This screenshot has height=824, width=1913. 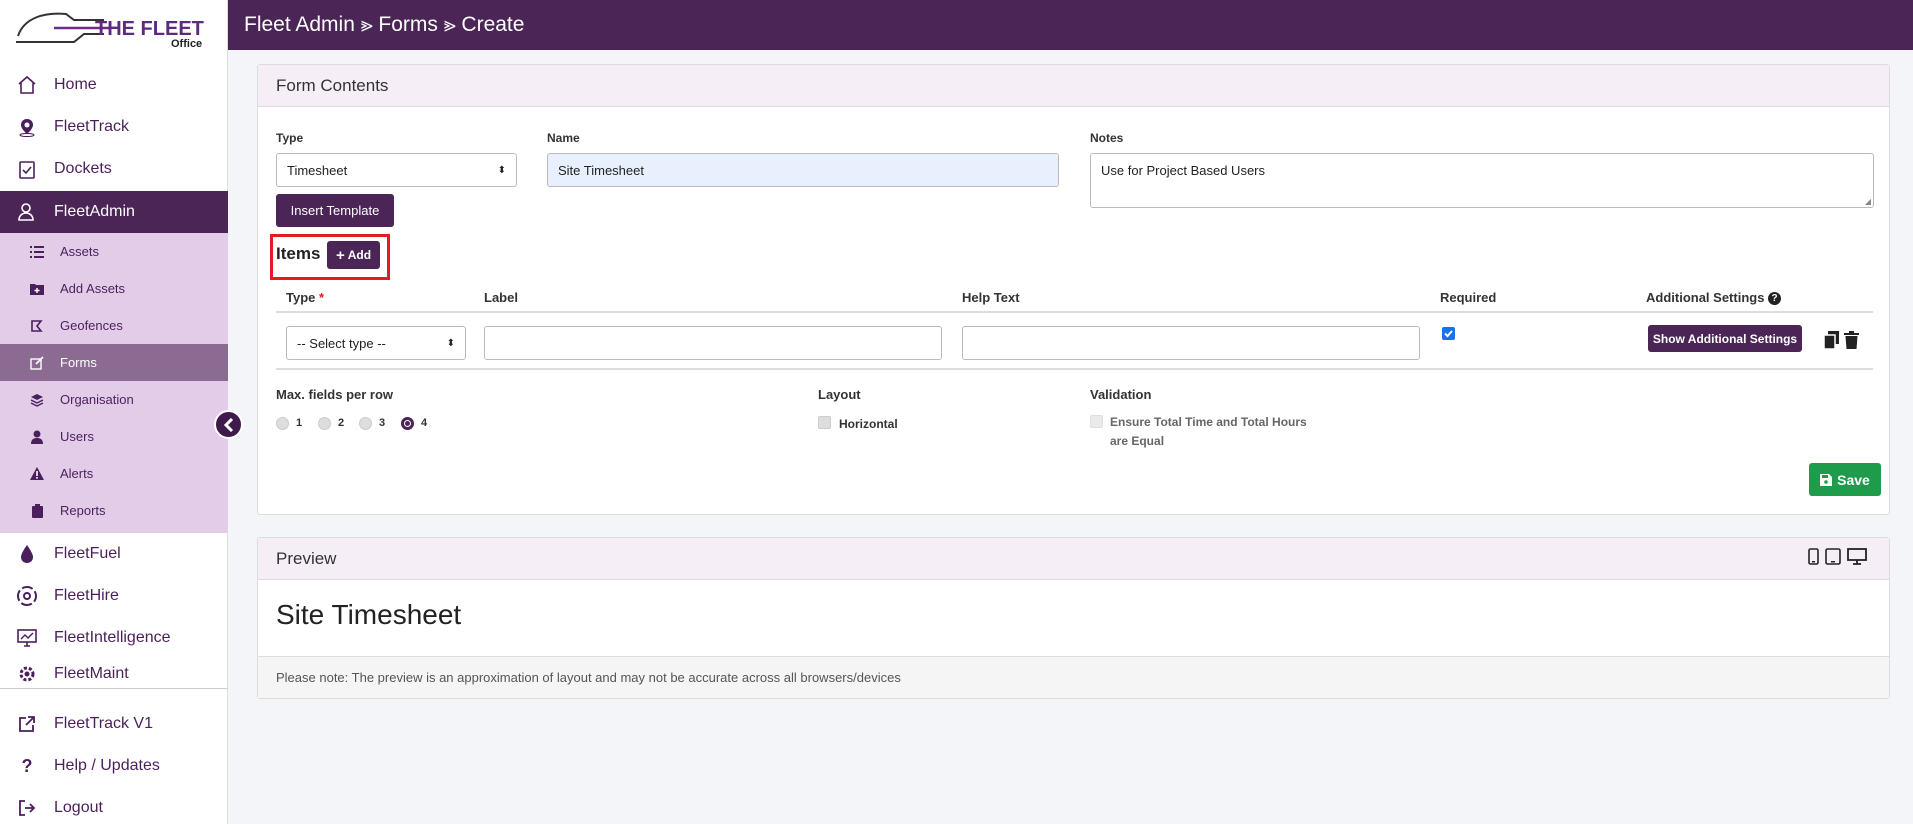 I want to click on svg-text: Office, so click(x=186, y=44).